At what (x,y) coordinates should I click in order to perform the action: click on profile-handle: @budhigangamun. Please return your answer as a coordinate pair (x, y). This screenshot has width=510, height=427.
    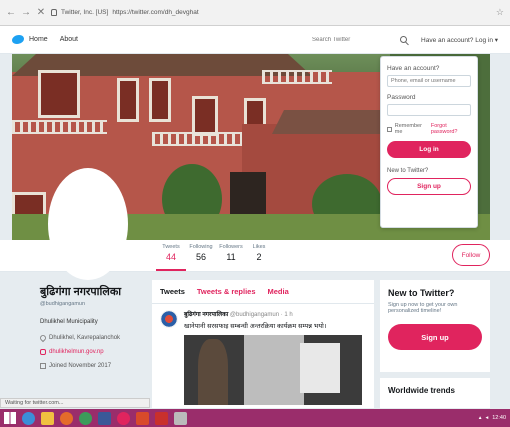
    Looking at the image, I should click on (63, 304).